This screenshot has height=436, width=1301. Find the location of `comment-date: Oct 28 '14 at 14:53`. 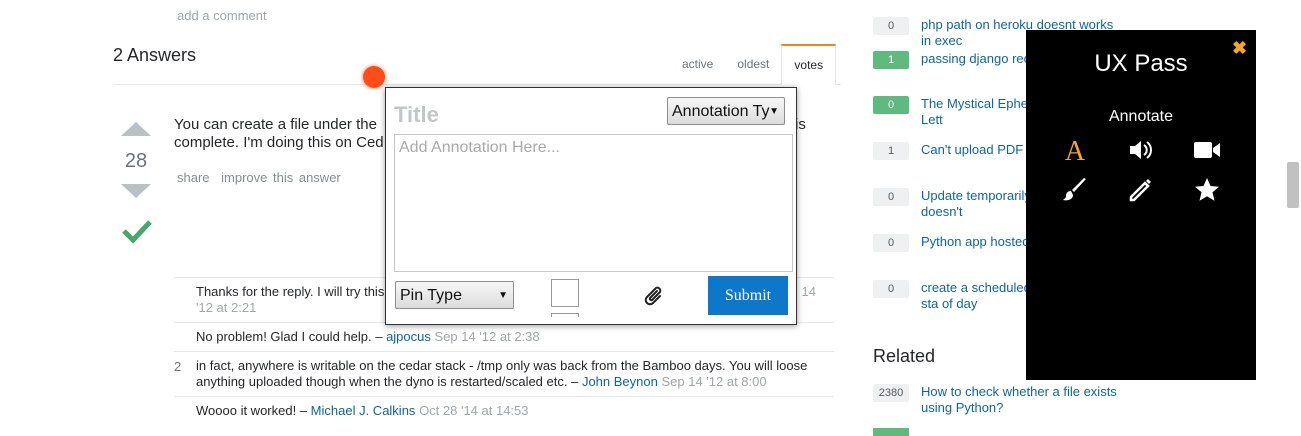

comment-date: Oct 28 '14 at 14:53 is located at coordinates (474, 410).